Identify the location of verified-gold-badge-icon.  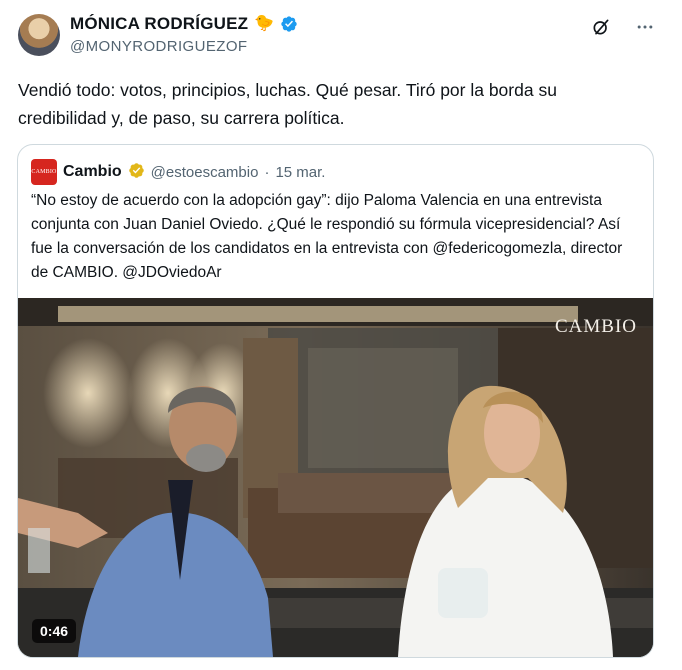
(136, 172).